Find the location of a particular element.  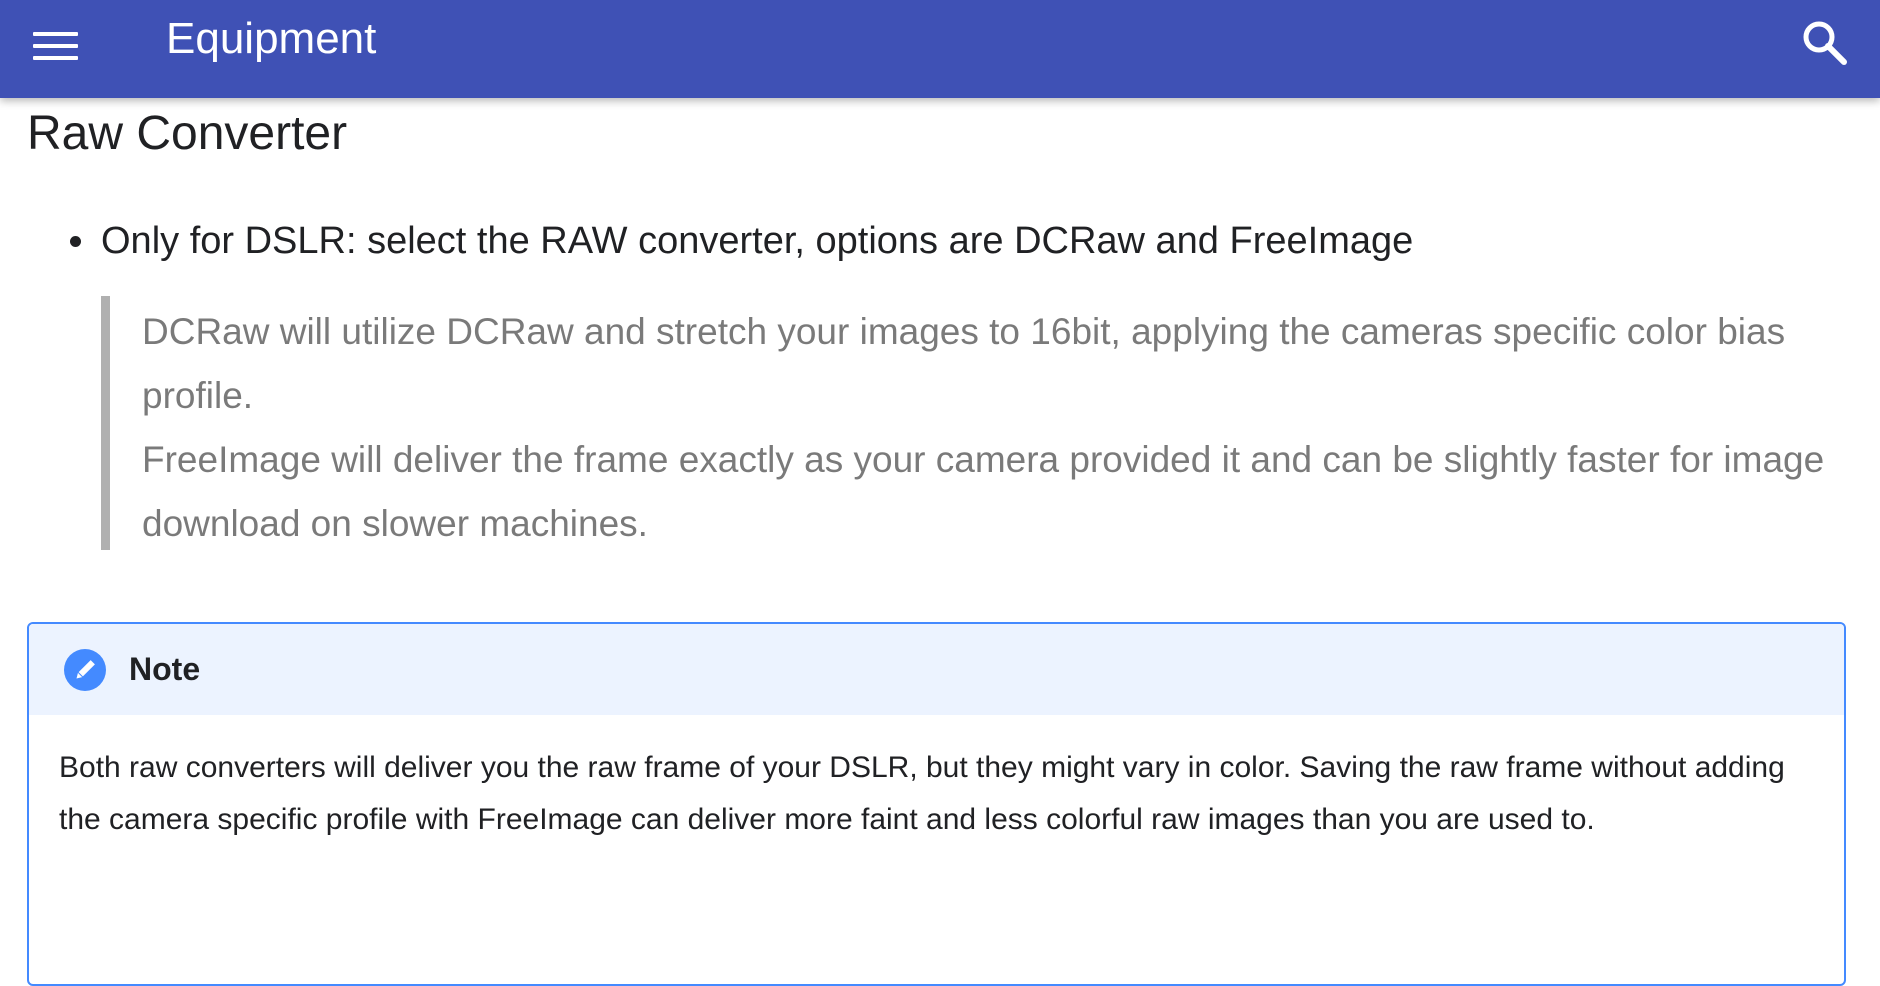

note-title: Note is located at coordinates (165, 669).